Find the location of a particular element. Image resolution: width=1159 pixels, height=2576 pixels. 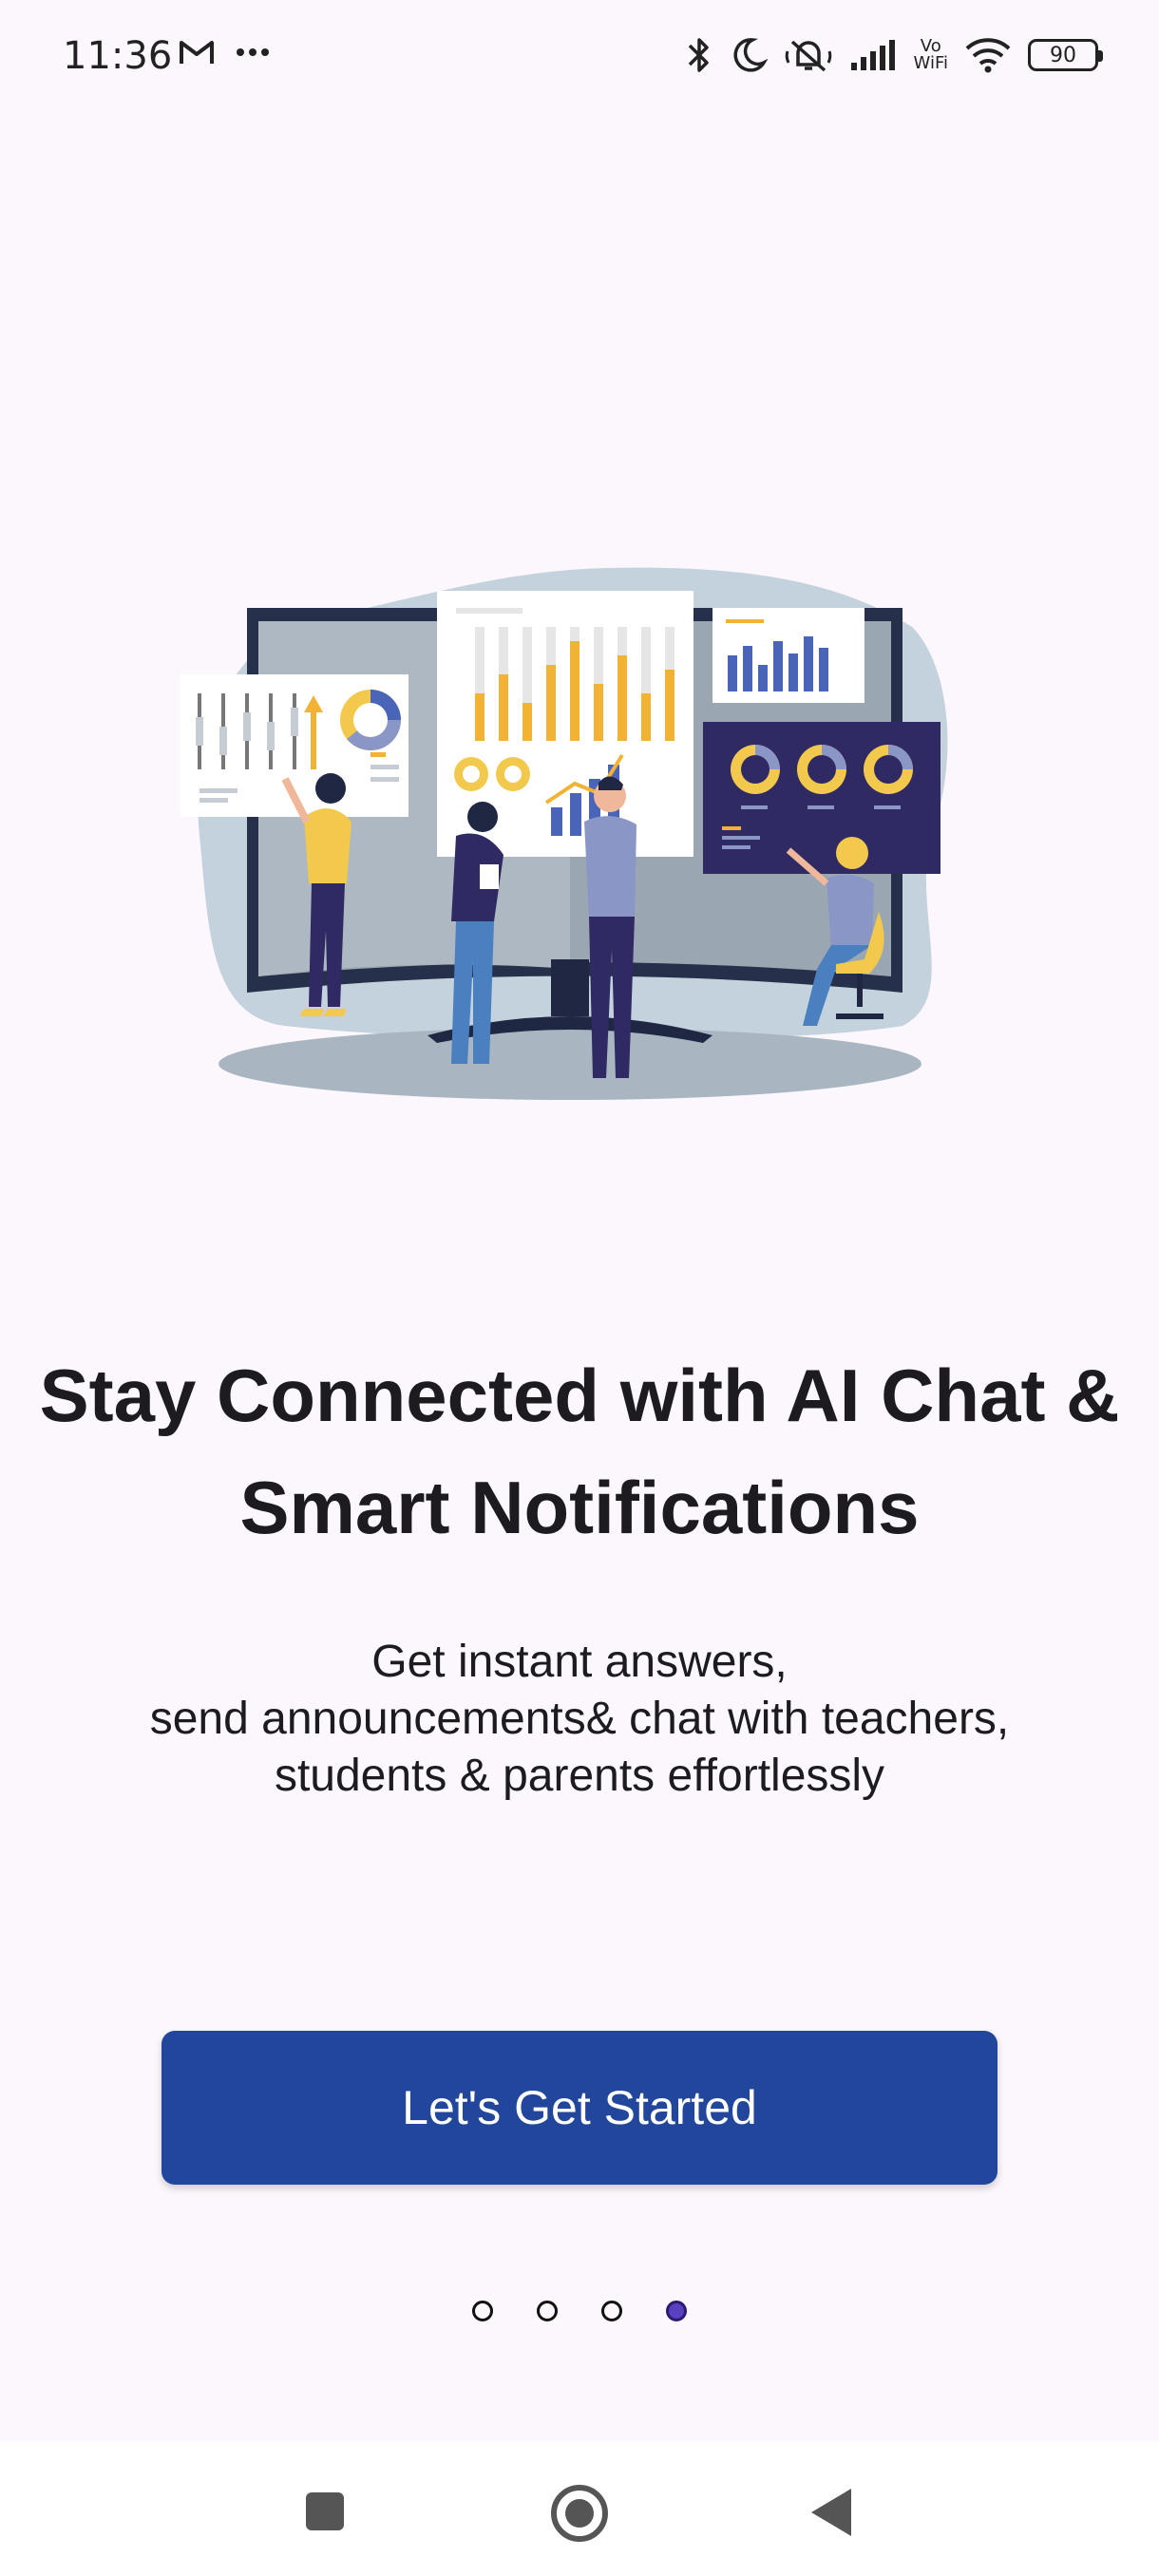

battery-icon: 90 is located at coordinates (1065, 55).